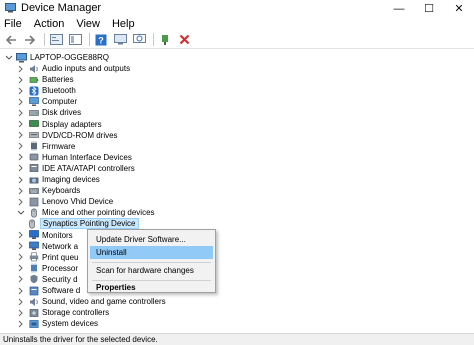  Describe the element at coordinates (98, 213) in the screenshot. I see `tree-item-label: Mice and other pointing devices` at that location.